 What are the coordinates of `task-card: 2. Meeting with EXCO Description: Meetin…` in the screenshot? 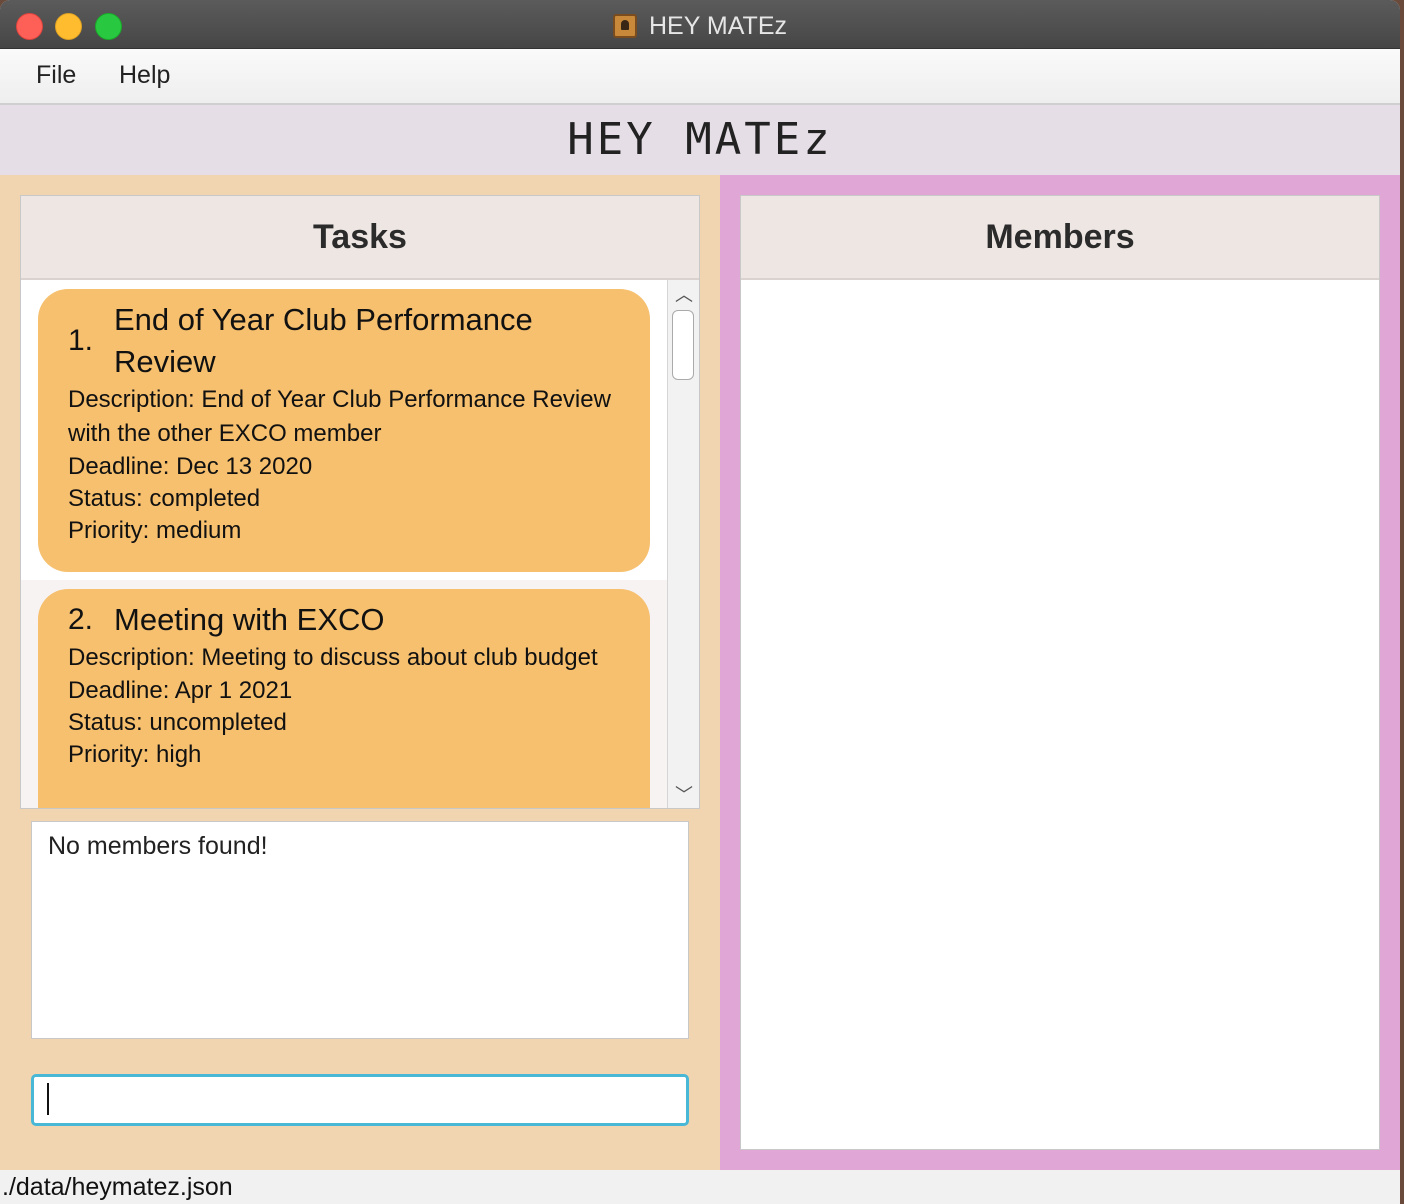 It's located at (344, 698).